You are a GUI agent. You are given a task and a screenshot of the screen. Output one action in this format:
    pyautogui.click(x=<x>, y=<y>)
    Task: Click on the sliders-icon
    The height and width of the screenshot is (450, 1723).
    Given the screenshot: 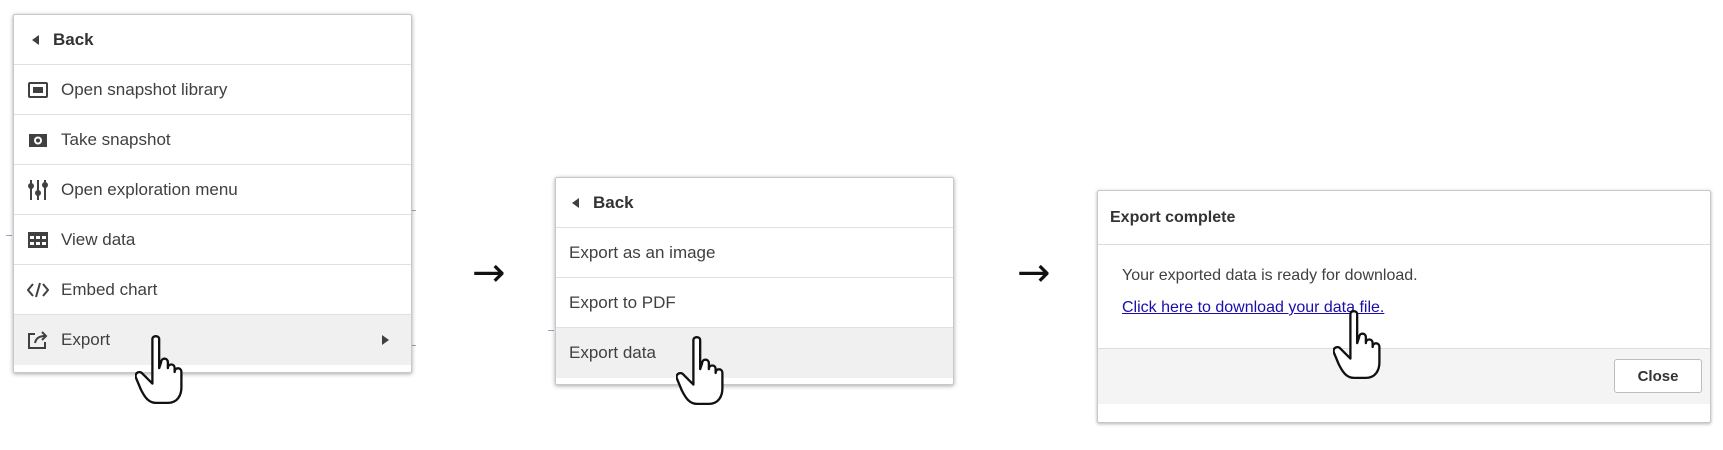 What is the action you would take?
    pyautogui.click(x=38, y=190)
    